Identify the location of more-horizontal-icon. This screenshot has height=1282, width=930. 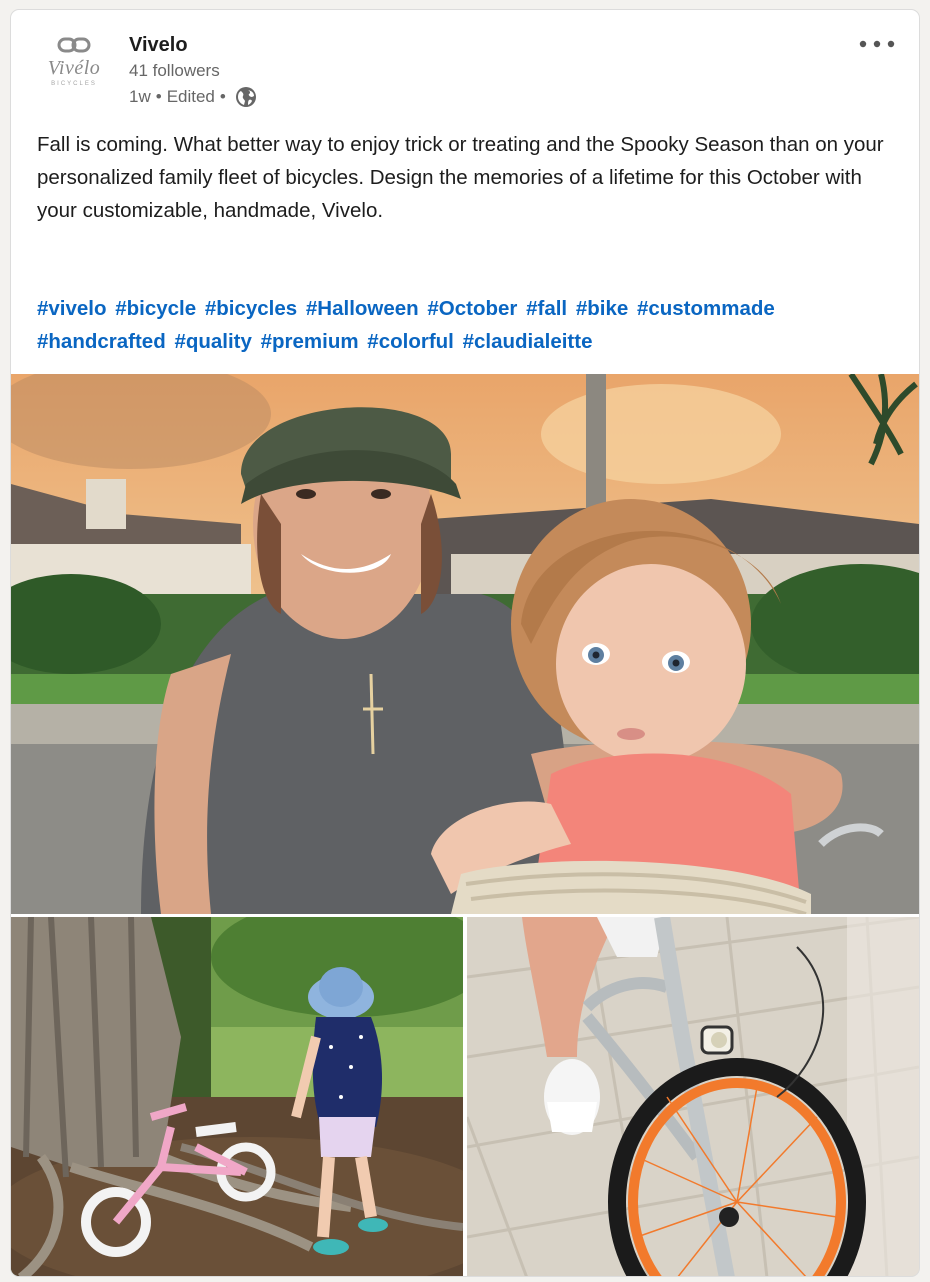
(877, 44).